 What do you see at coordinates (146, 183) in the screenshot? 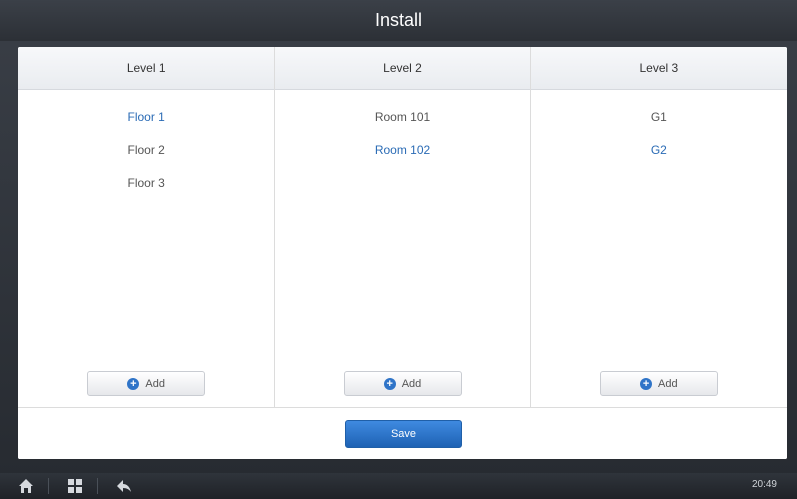
I see `list-item: Floor 3` at bounding box center [146, 183].